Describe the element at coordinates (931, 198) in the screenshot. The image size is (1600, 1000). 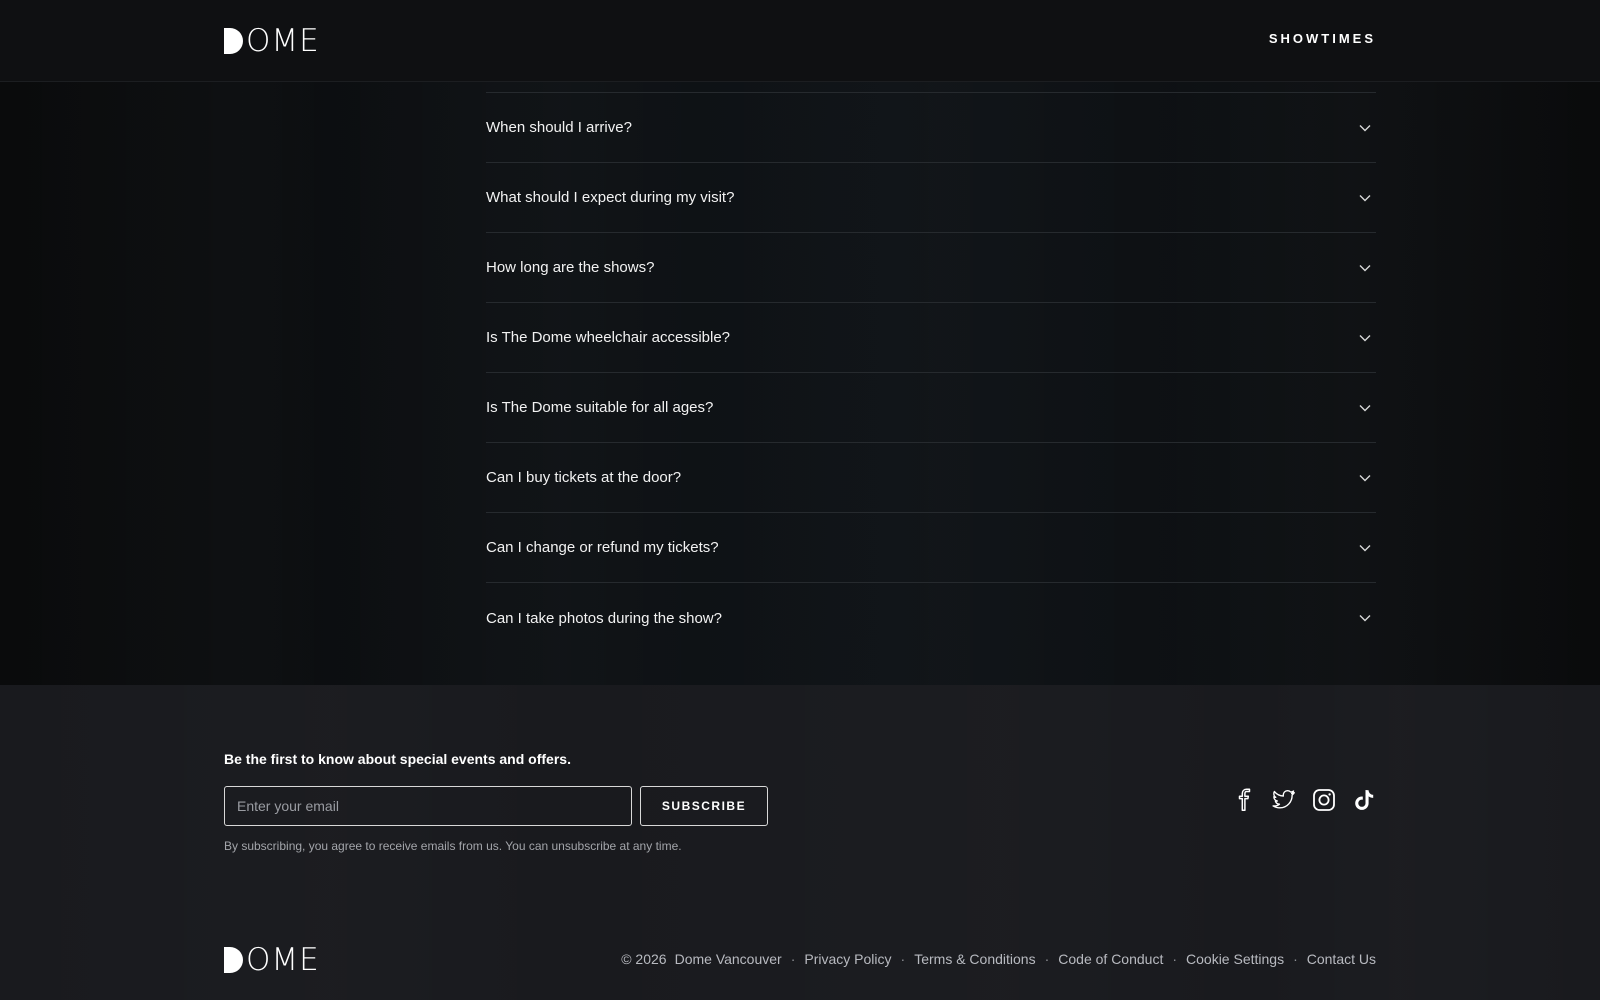
I see `faq-item: What should I expect during my visit?` at that location.